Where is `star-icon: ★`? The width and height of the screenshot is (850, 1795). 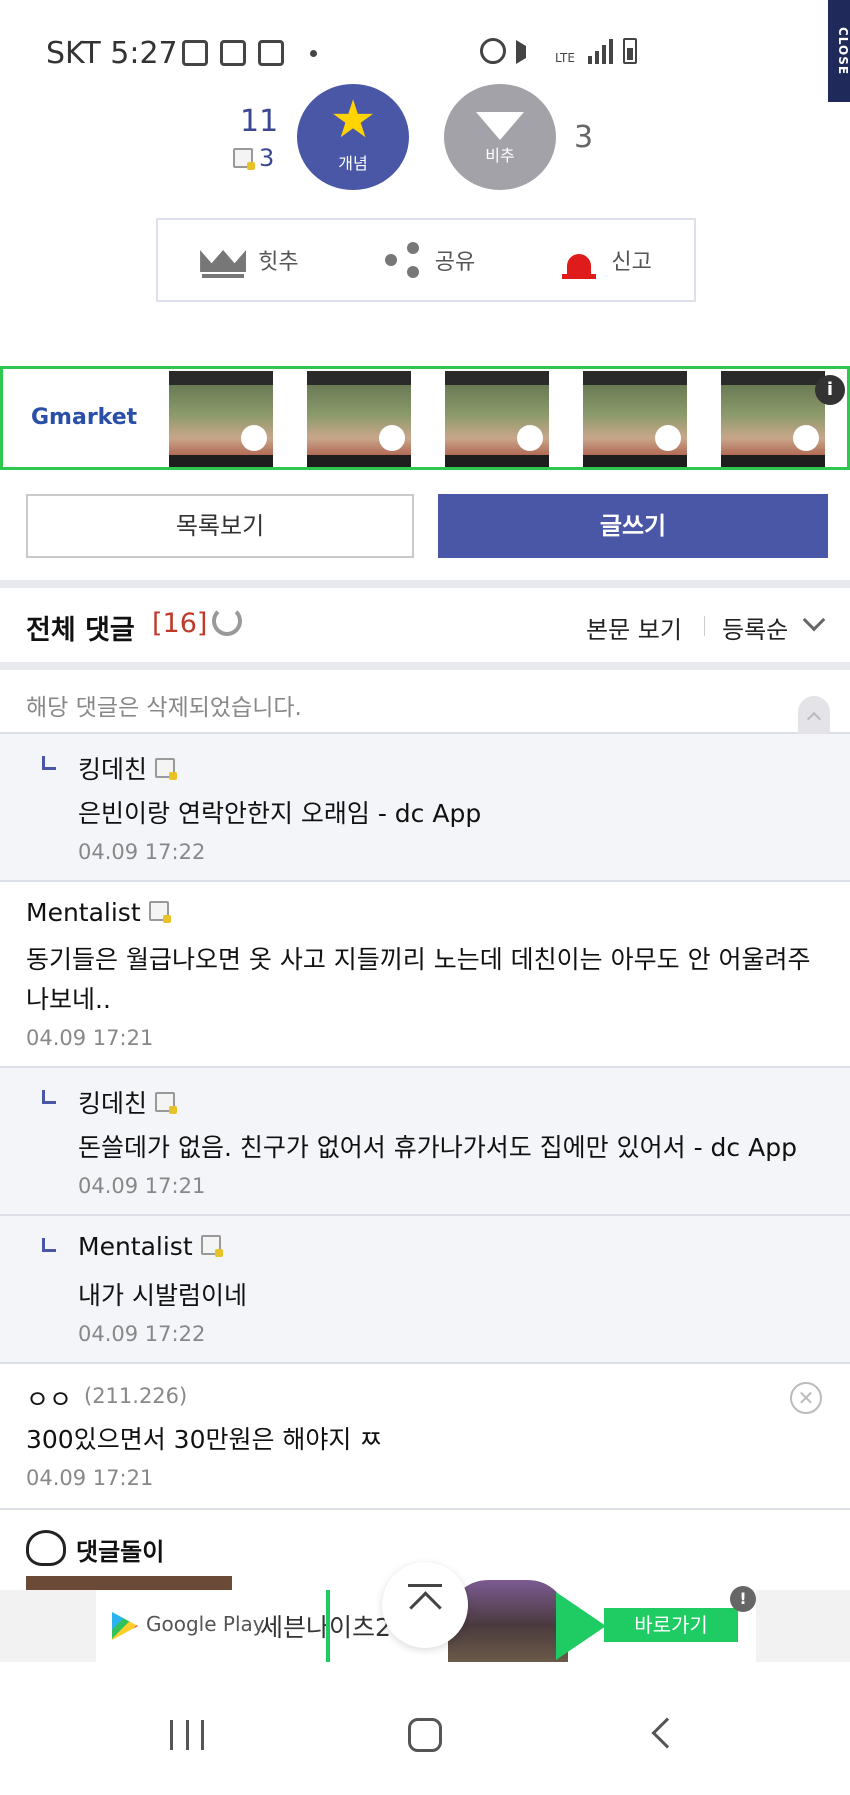 star-icon: ★ is located at coordinates (353, 120).